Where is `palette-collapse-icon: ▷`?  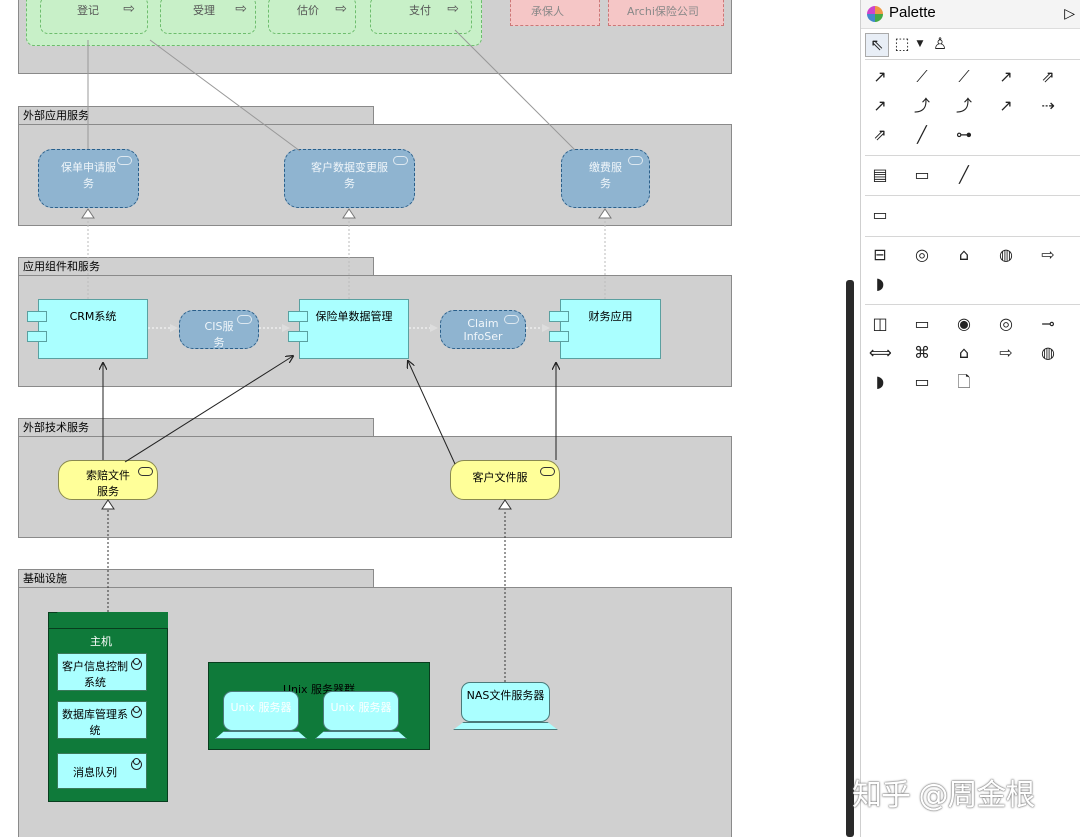 palette-collapse-icon: ▷ is located at coordinates (1069, 14).